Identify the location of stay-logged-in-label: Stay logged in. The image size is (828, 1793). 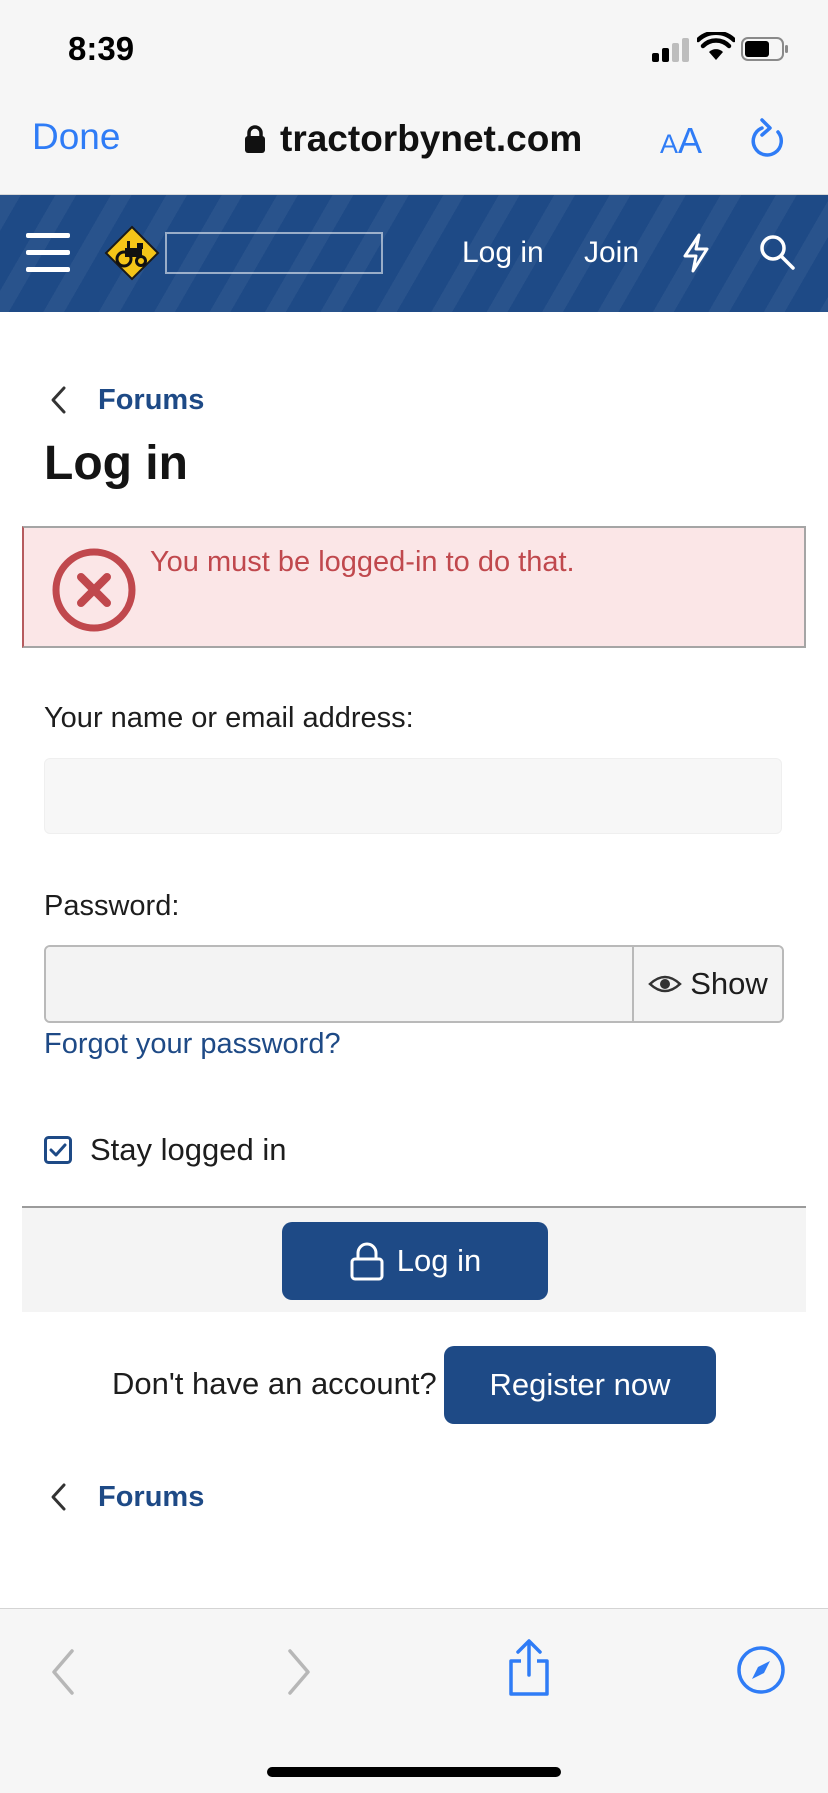
(188, 1149).